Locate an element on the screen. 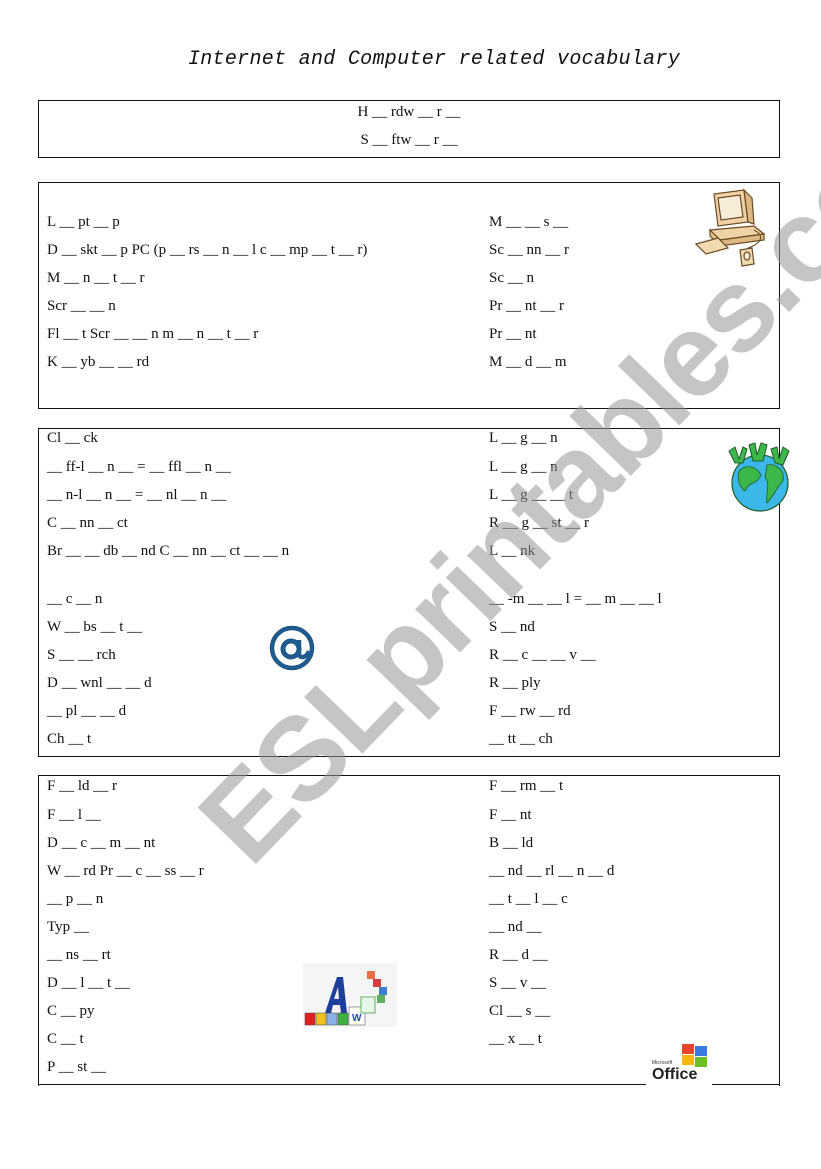 This screenshot has width=821, height=1169. vocab-item: __ n-l __ n __ = __ nl __ n __ is located at coordinates (137, 495).